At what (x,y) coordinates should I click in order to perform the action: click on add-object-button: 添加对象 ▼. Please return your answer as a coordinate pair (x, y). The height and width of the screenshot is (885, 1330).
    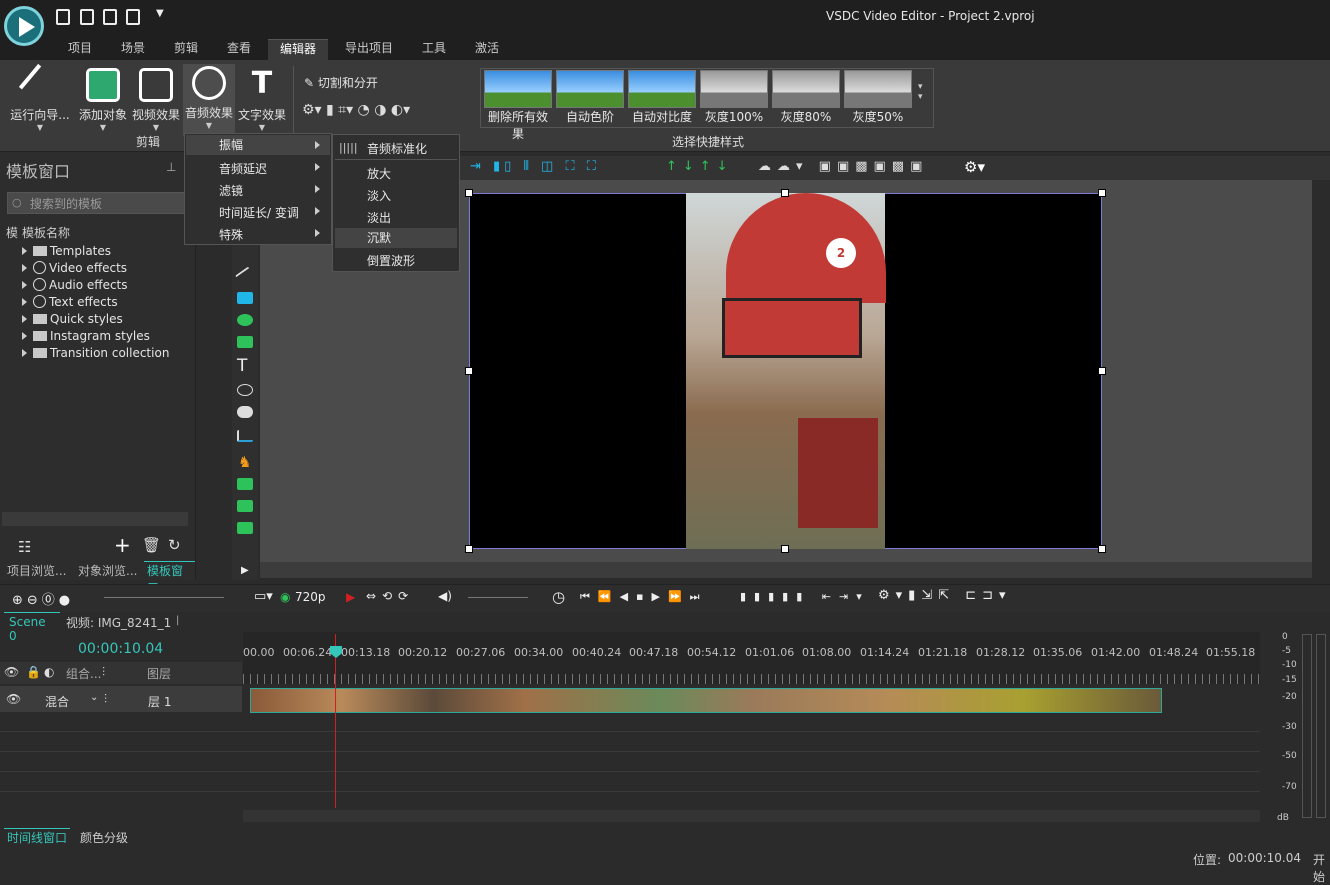
    Looking at the image, I should click on (103, 101).